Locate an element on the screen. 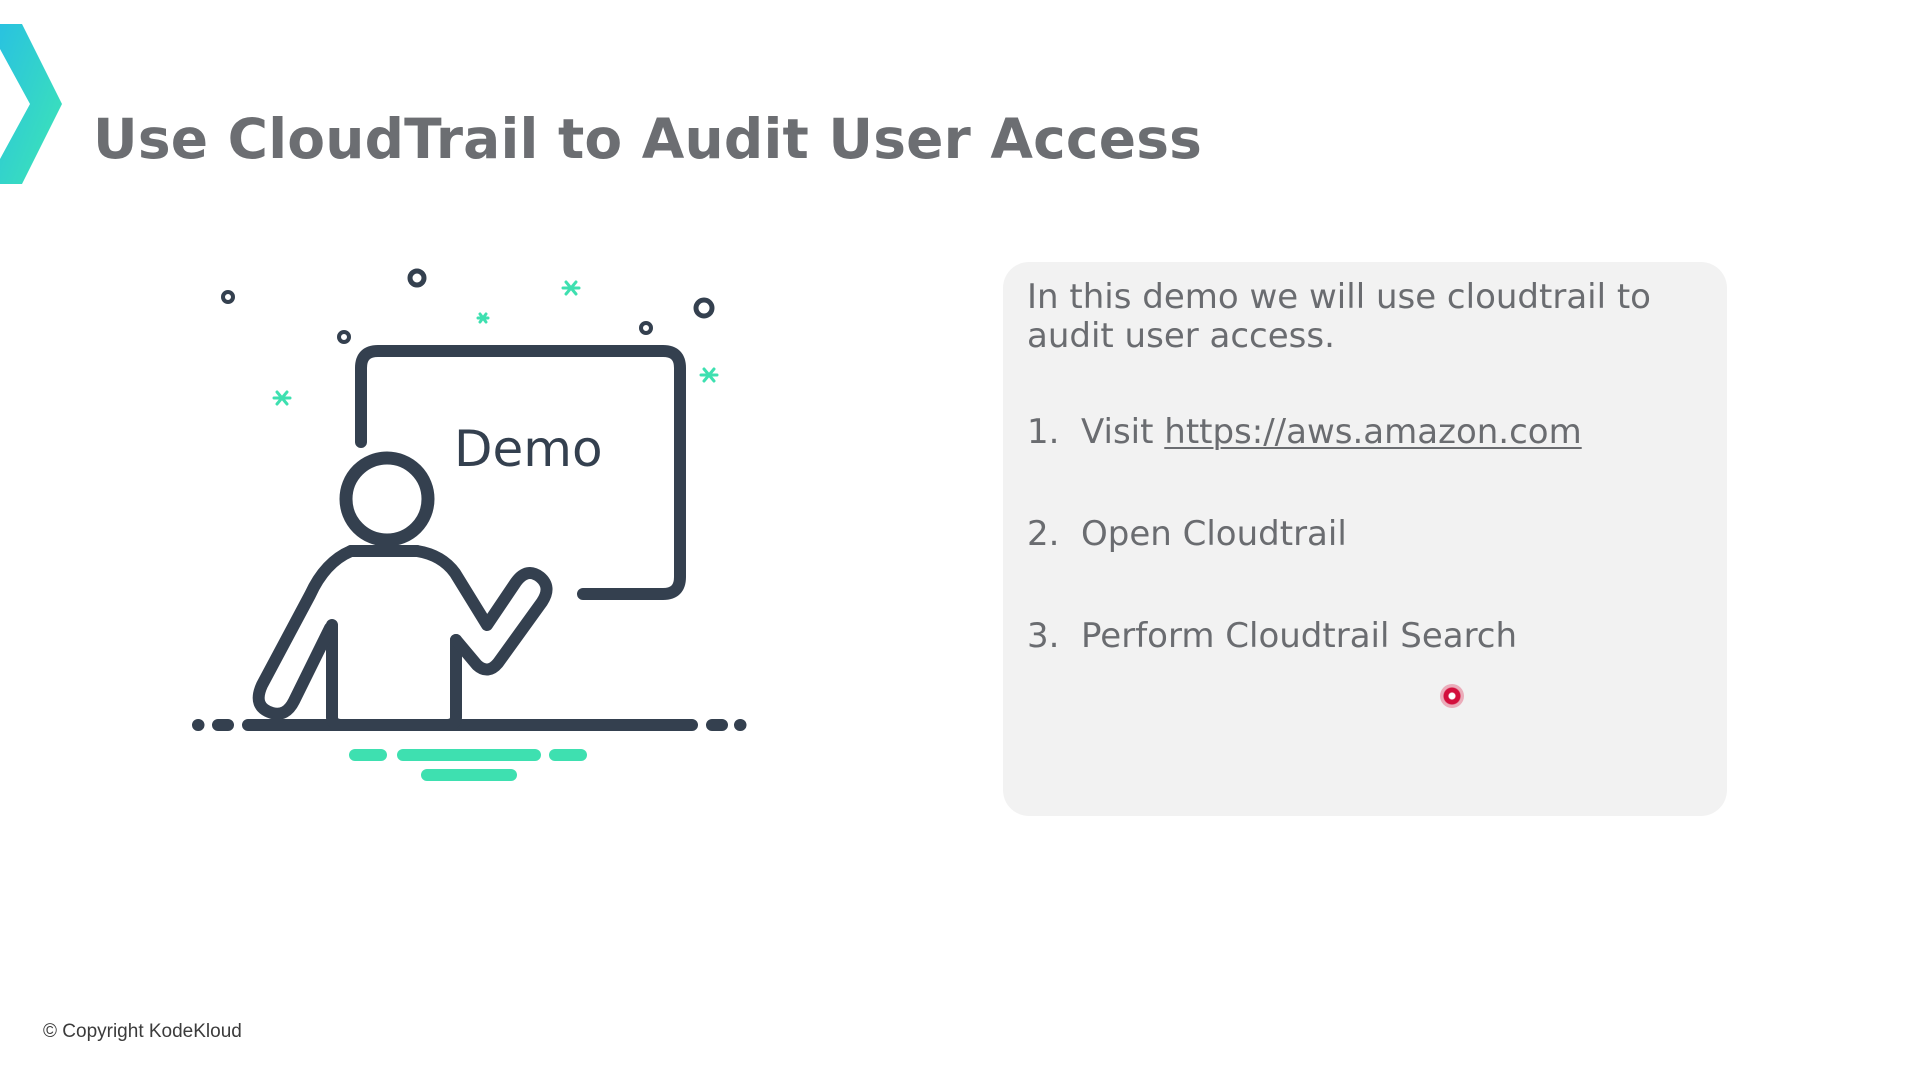 Image resolution: width=1920 pixels, height=1080 pixels. aws-link: https://aws.amazon.com is located at coordinates (1372, 432).